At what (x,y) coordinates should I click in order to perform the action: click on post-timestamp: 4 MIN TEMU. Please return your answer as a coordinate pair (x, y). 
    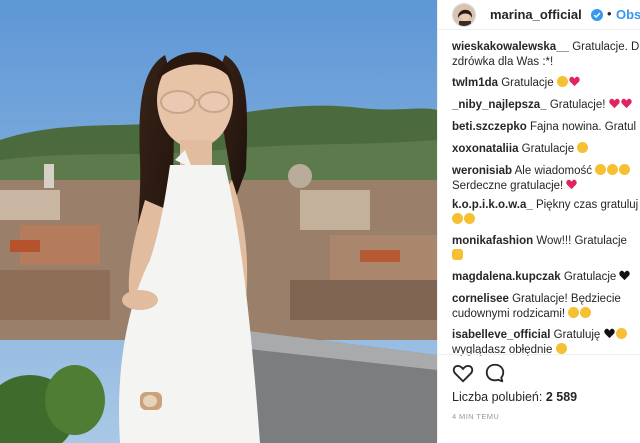
    Looking at the image, I should click on (476, 416).